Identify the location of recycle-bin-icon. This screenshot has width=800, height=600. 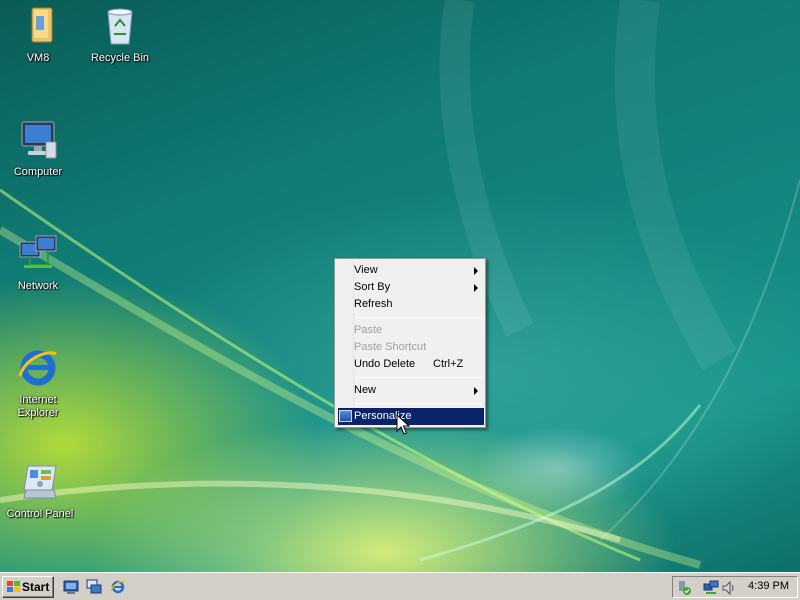
(120, 26).